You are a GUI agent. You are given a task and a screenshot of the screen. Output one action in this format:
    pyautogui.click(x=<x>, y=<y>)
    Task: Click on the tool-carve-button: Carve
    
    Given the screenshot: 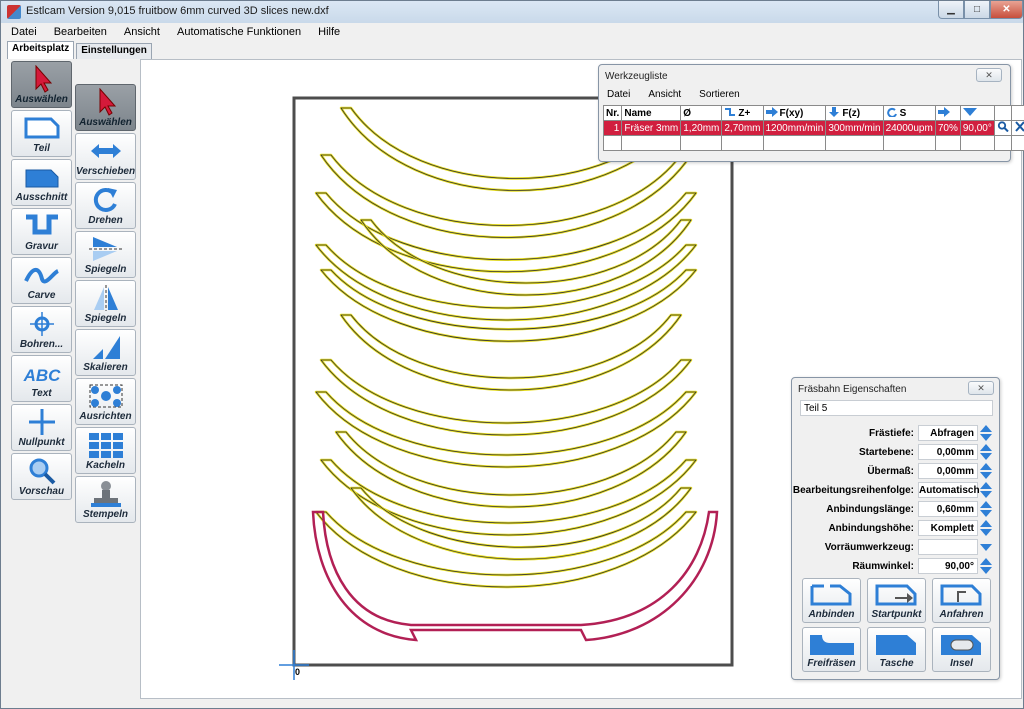 What is the action you would take?
    pyautogui.click(x=41, y=280)
    